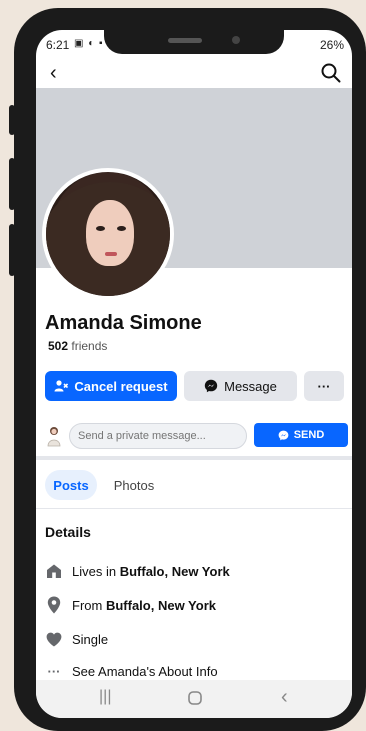 This screenshot has height=731, width=366. What do you see at coordinates (309, 435) in the screenshot?
I see `send-label: SEND` at bounding box center [309, 435].